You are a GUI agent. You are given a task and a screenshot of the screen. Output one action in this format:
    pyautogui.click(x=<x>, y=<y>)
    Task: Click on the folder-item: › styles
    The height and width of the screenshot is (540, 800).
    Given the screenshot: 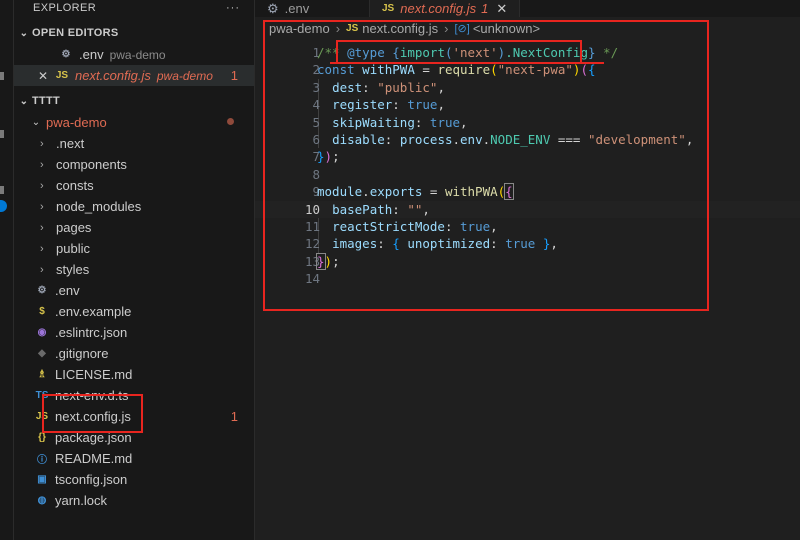 What is the action you would take?
    pyautogui.click(x=134, y=269)
    